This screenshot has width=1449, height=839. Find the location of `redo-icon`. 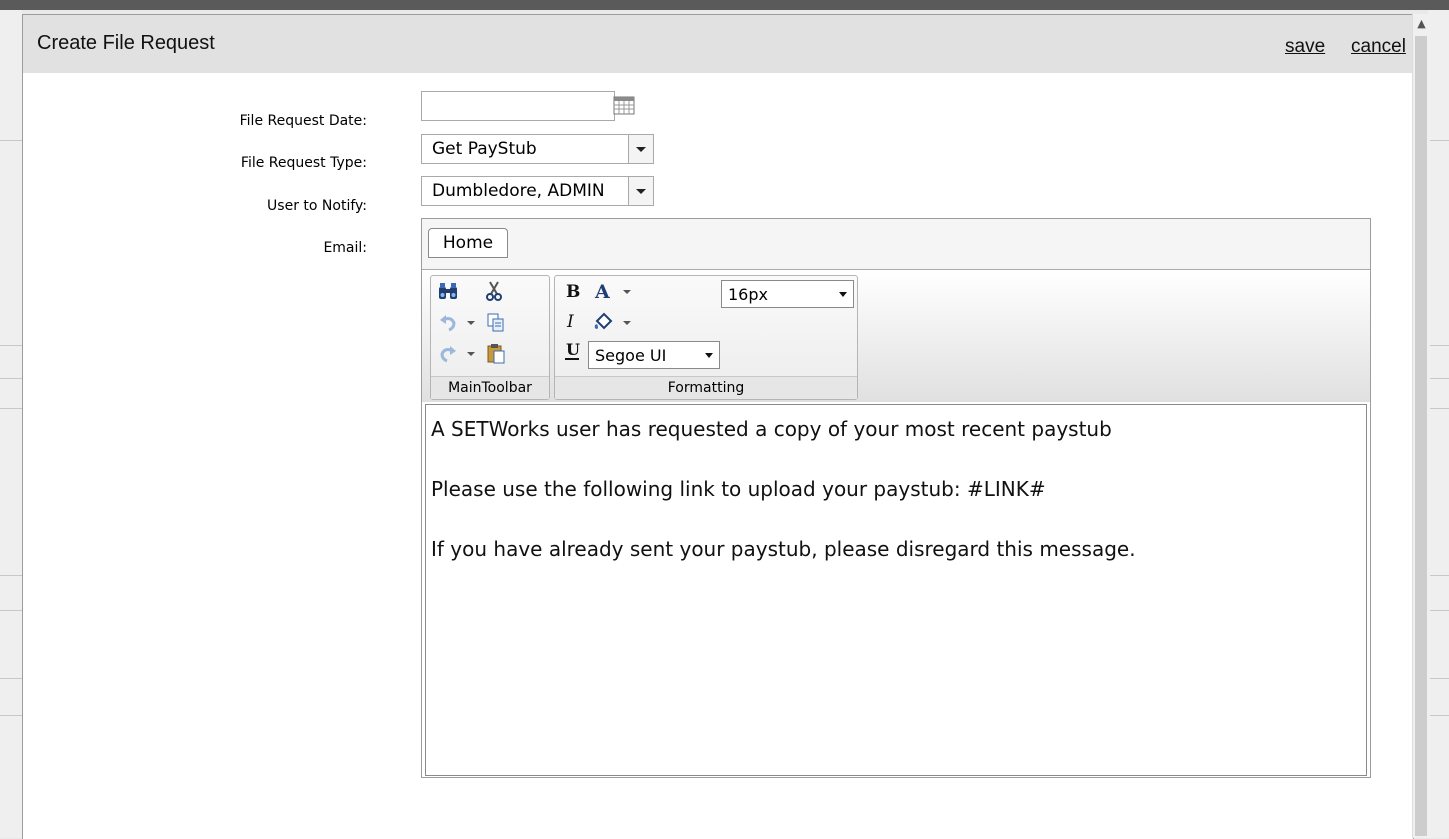

redo-icon is located at coordinates (448, 353).